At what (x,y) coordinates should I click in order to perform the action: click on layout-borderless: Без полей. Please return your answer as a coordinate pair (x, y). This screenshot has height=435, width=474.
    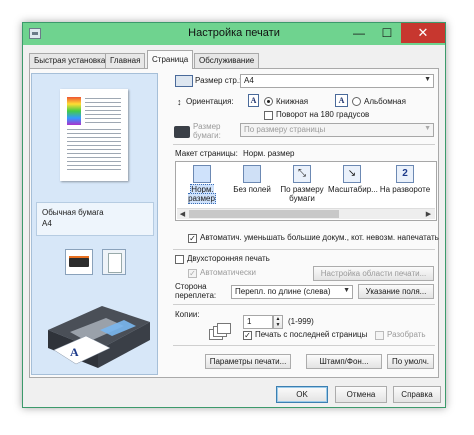
    Looking at the image, I should click on (252, 179).